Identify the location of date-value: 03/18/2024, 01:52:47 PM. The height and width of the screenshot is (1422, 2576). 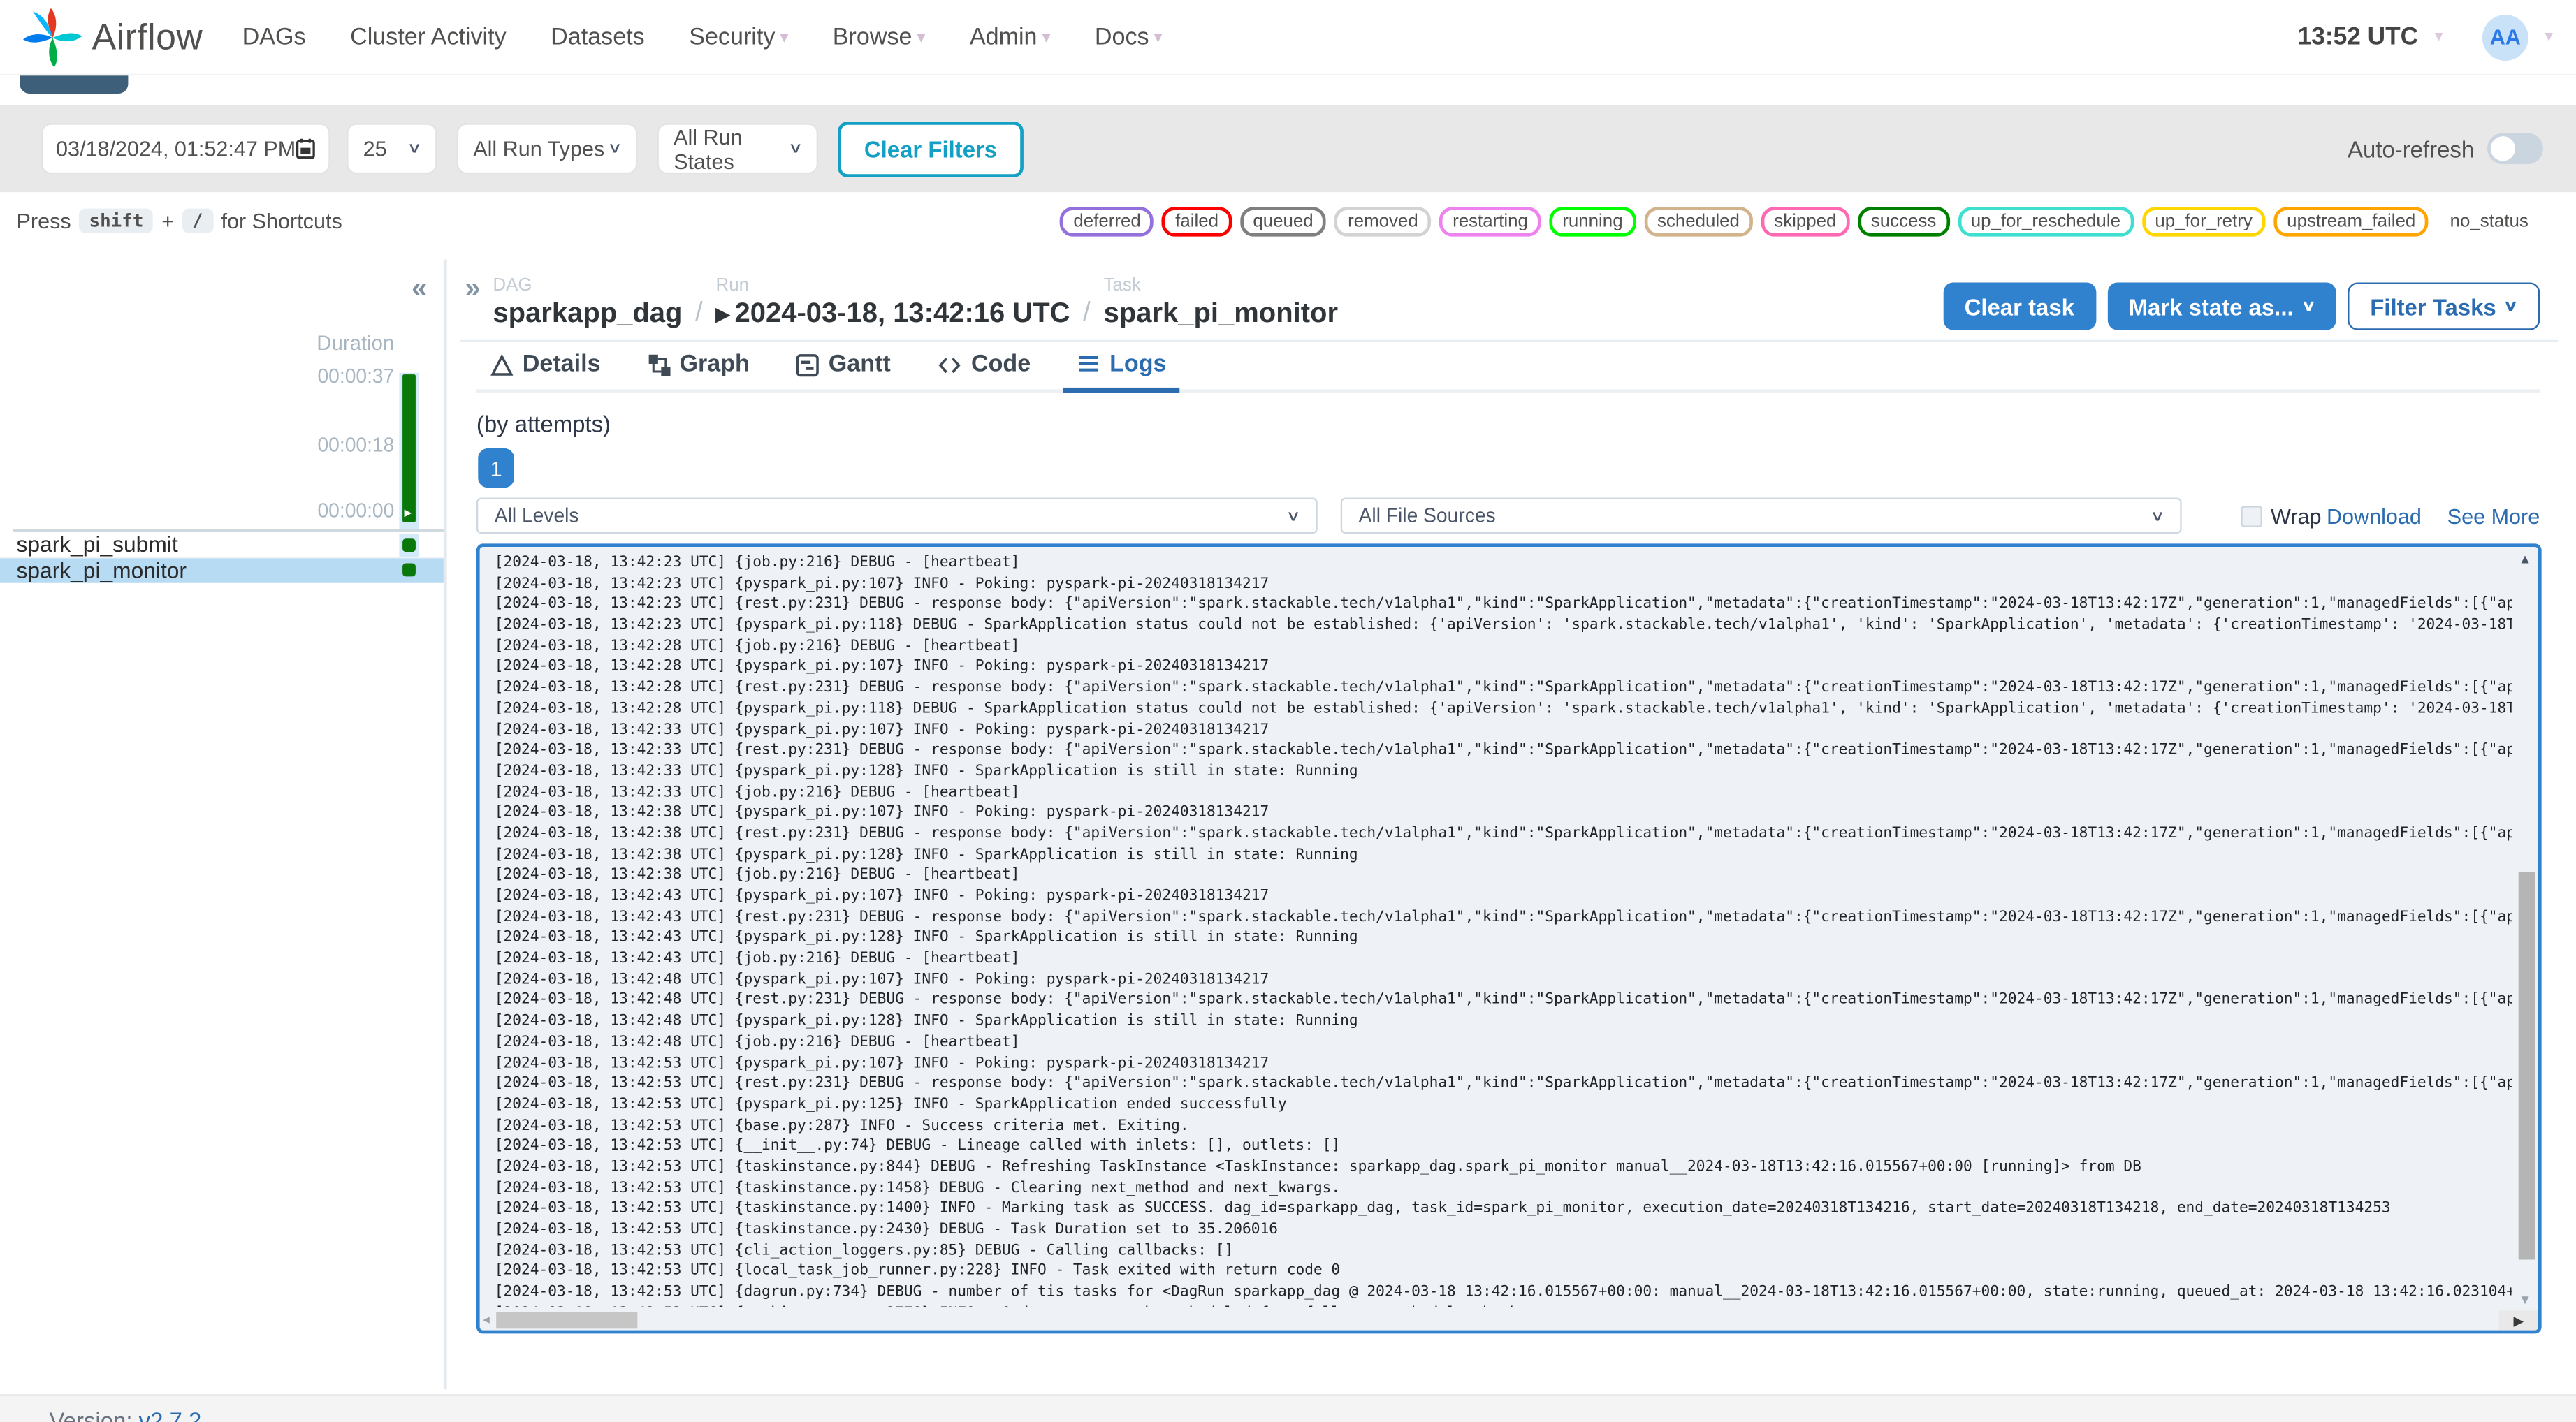
(175, 148).